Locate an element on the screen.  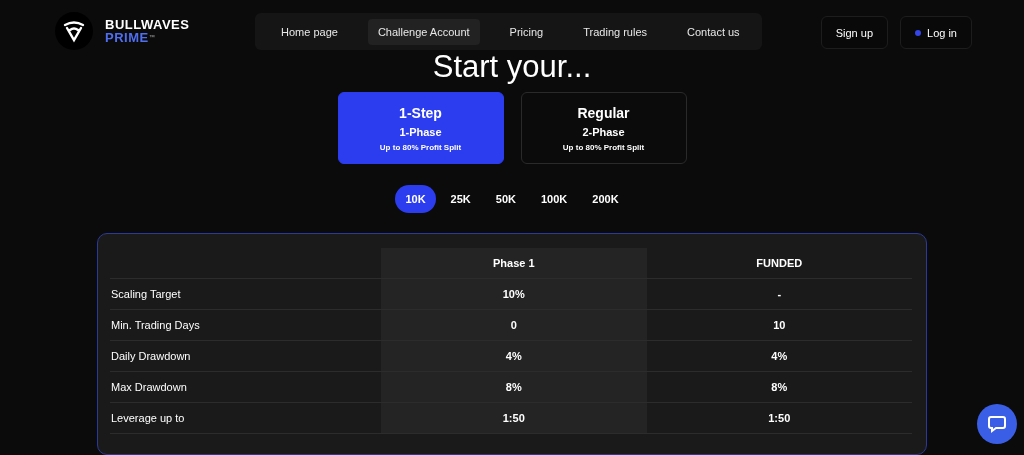
table-cell-text: 10 is located at coordinates (779, 325).